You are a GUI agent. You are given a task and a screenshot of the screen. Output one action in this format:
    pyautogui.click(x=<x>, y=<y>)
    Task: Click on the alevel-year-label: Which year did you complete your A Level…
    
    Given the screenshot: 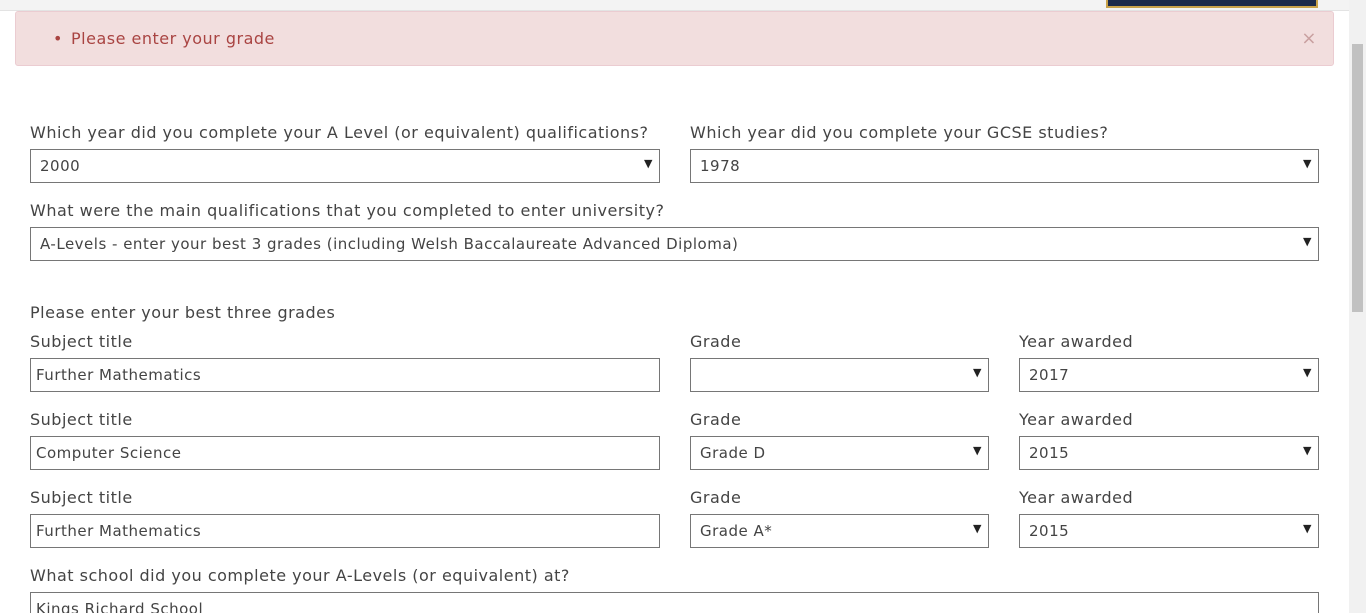 What is the action you would take?
    pyautogui.click(x=339, y=132)
    